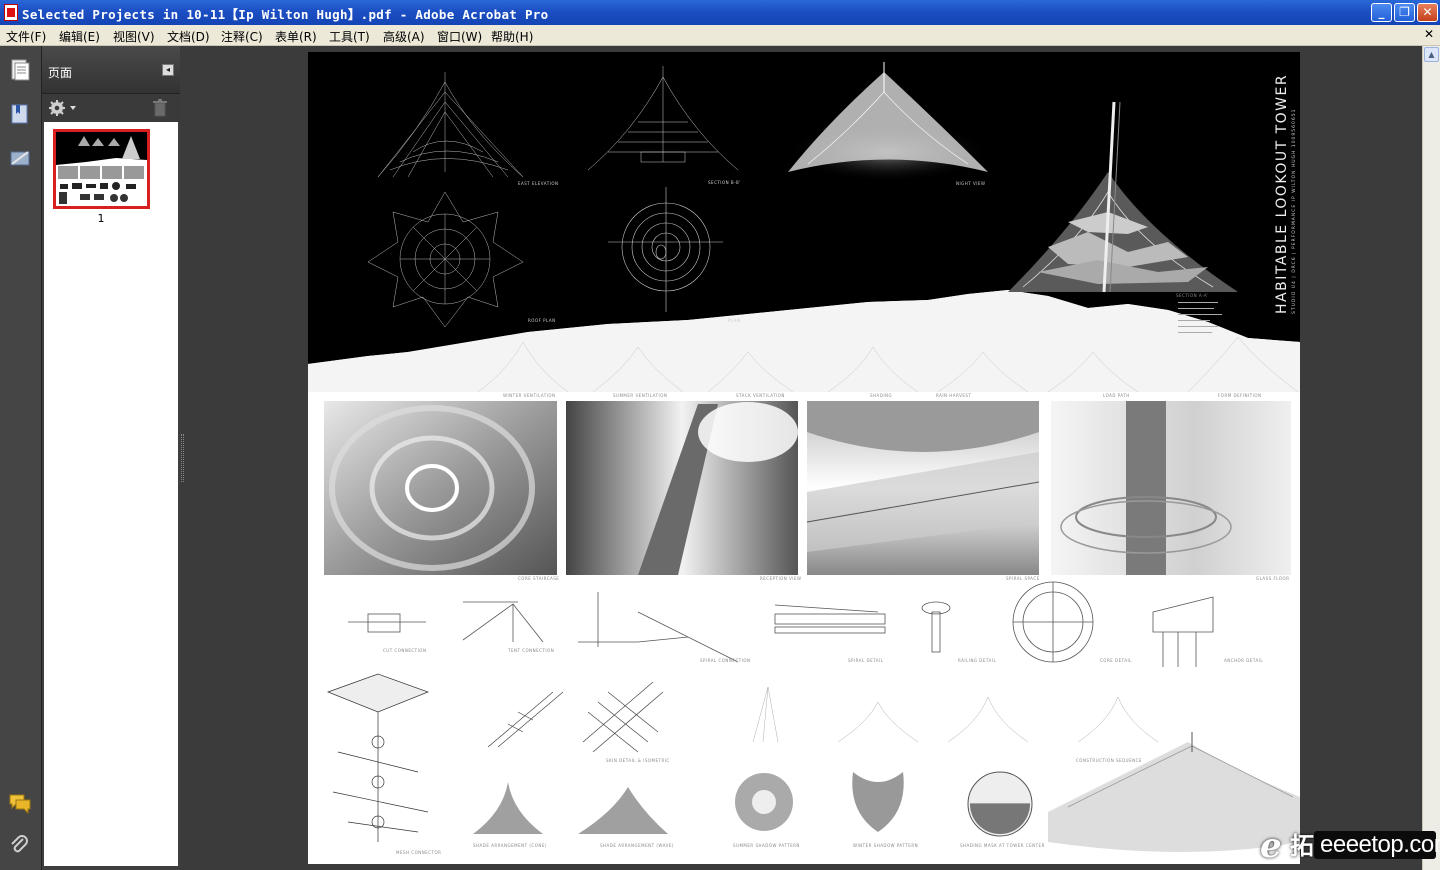 The image size is (1440, 870). I want to click on watermark-site: eeeetop.com, so click(1380, 844).